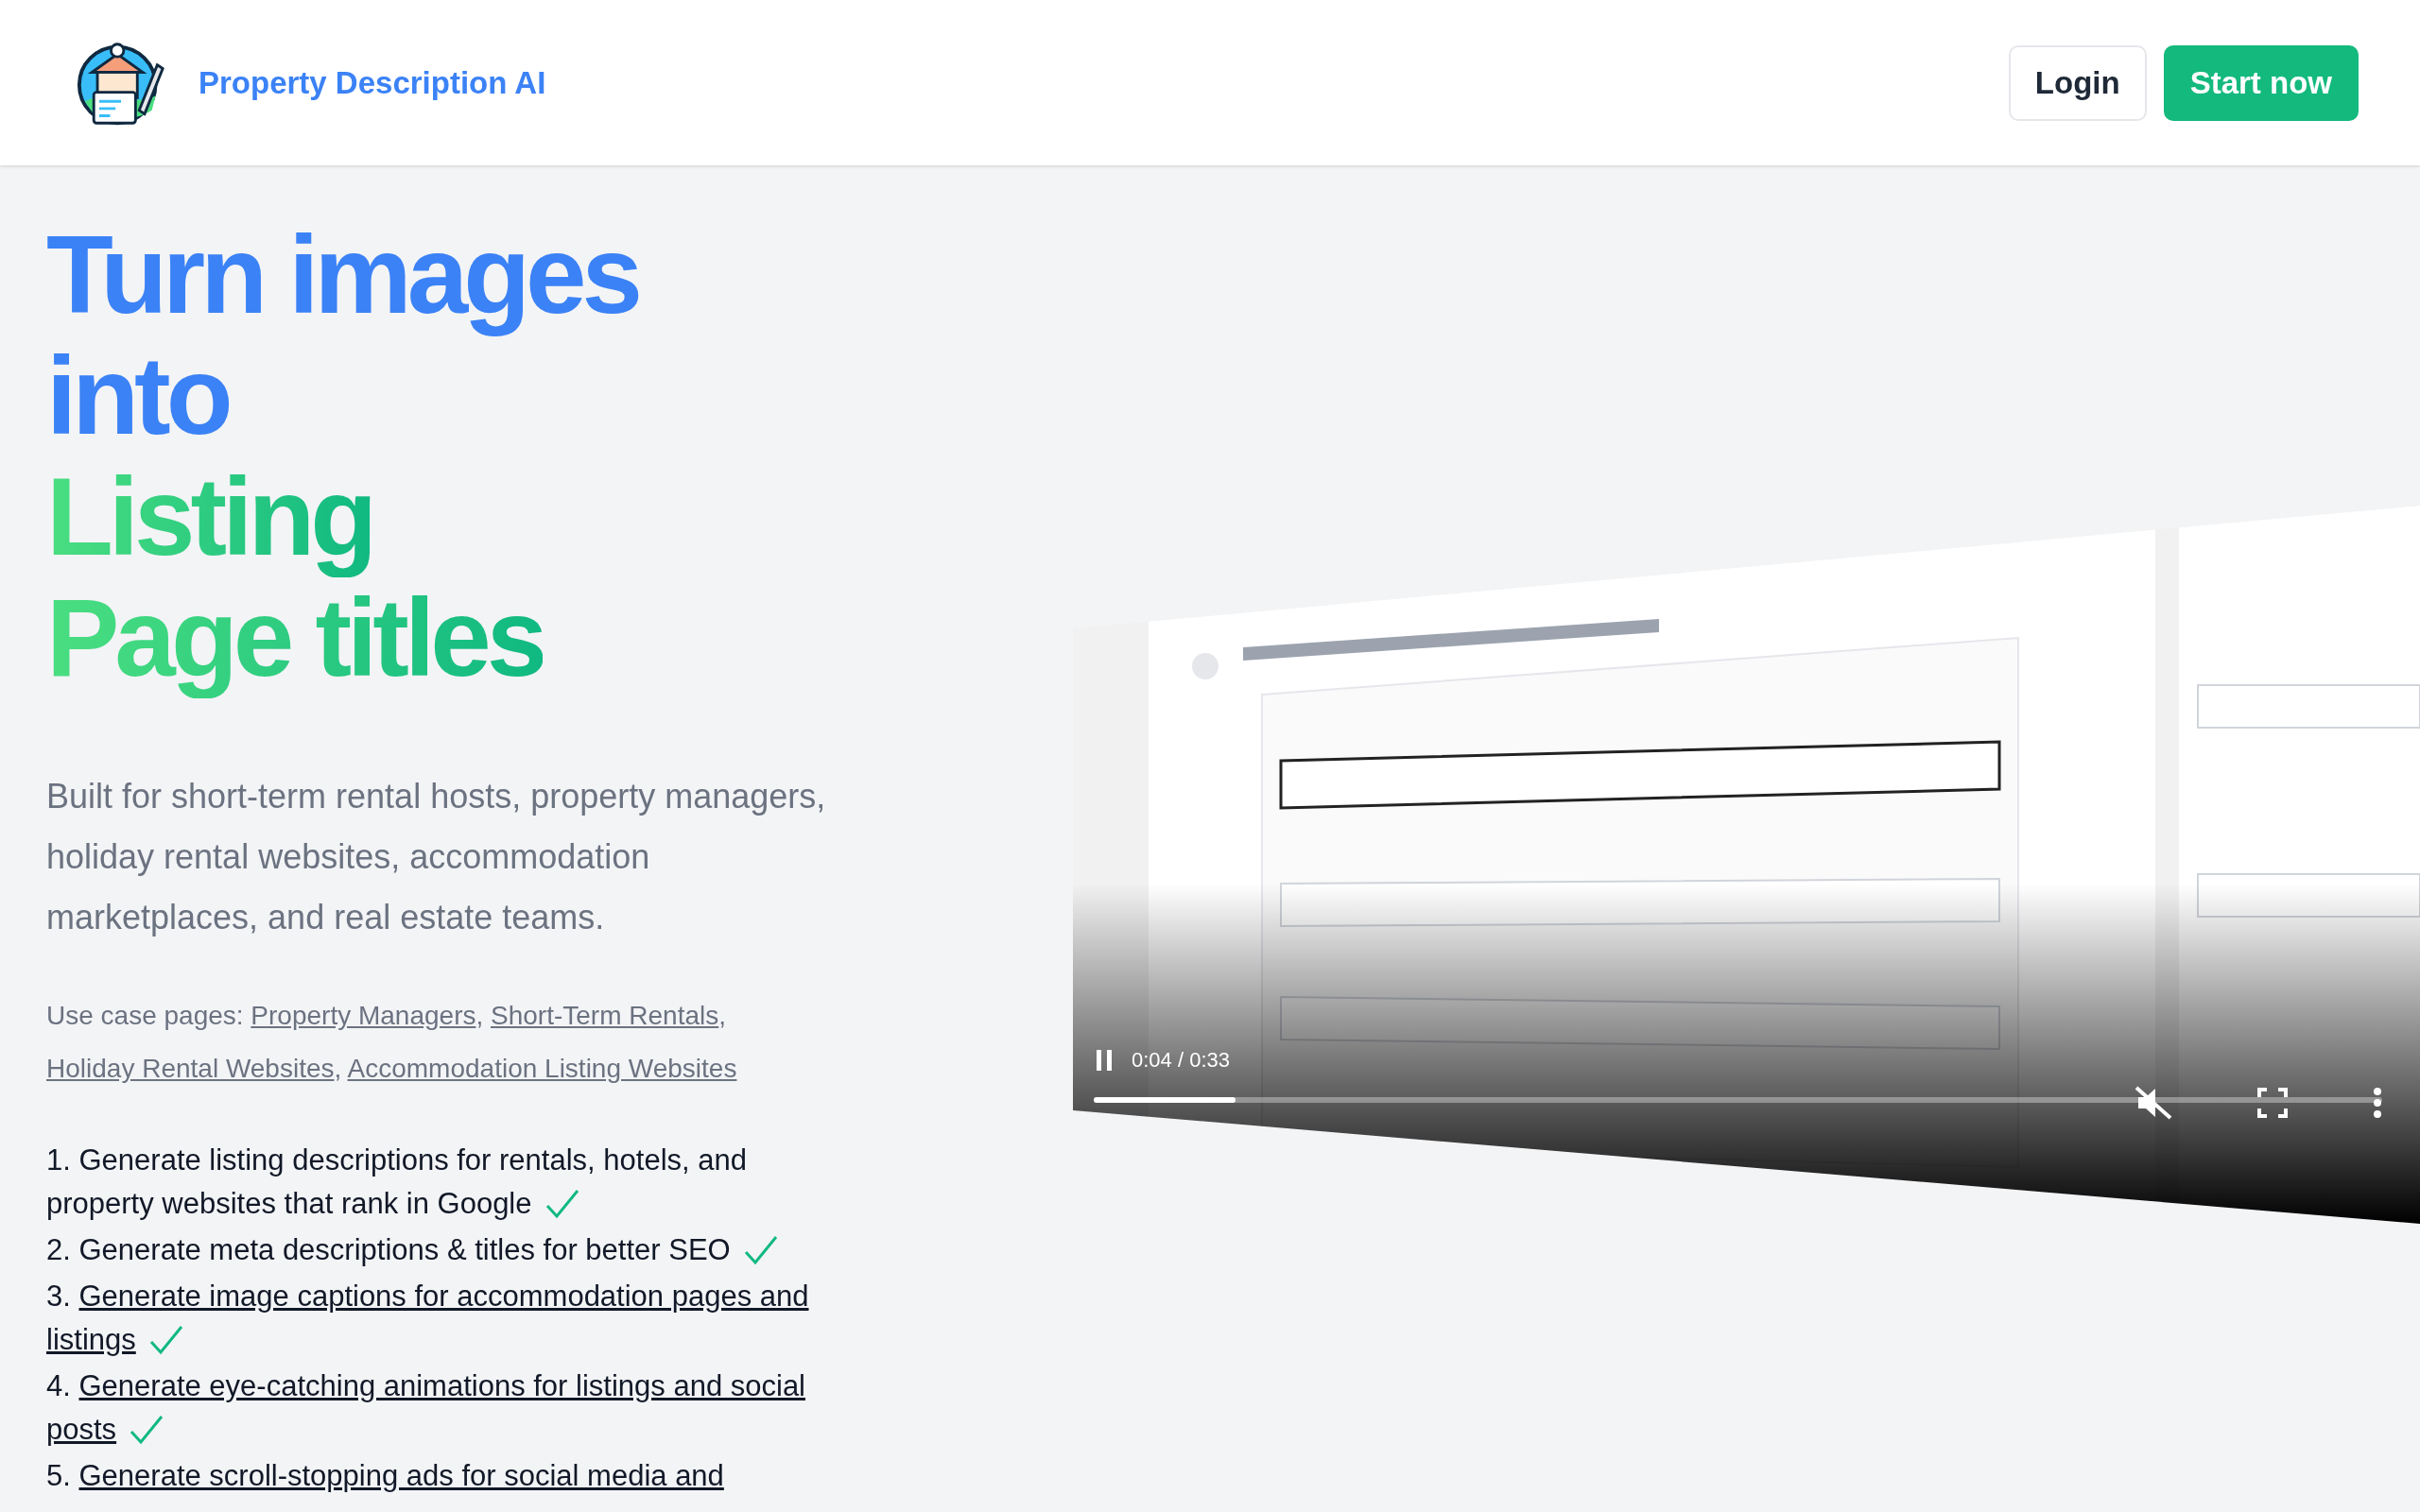 Image resolution: width=2420 pixels, height=1512 pixels. Describe the element at coordinates (137, 395) in the screenshot. I see `headline-text: into` at that location.